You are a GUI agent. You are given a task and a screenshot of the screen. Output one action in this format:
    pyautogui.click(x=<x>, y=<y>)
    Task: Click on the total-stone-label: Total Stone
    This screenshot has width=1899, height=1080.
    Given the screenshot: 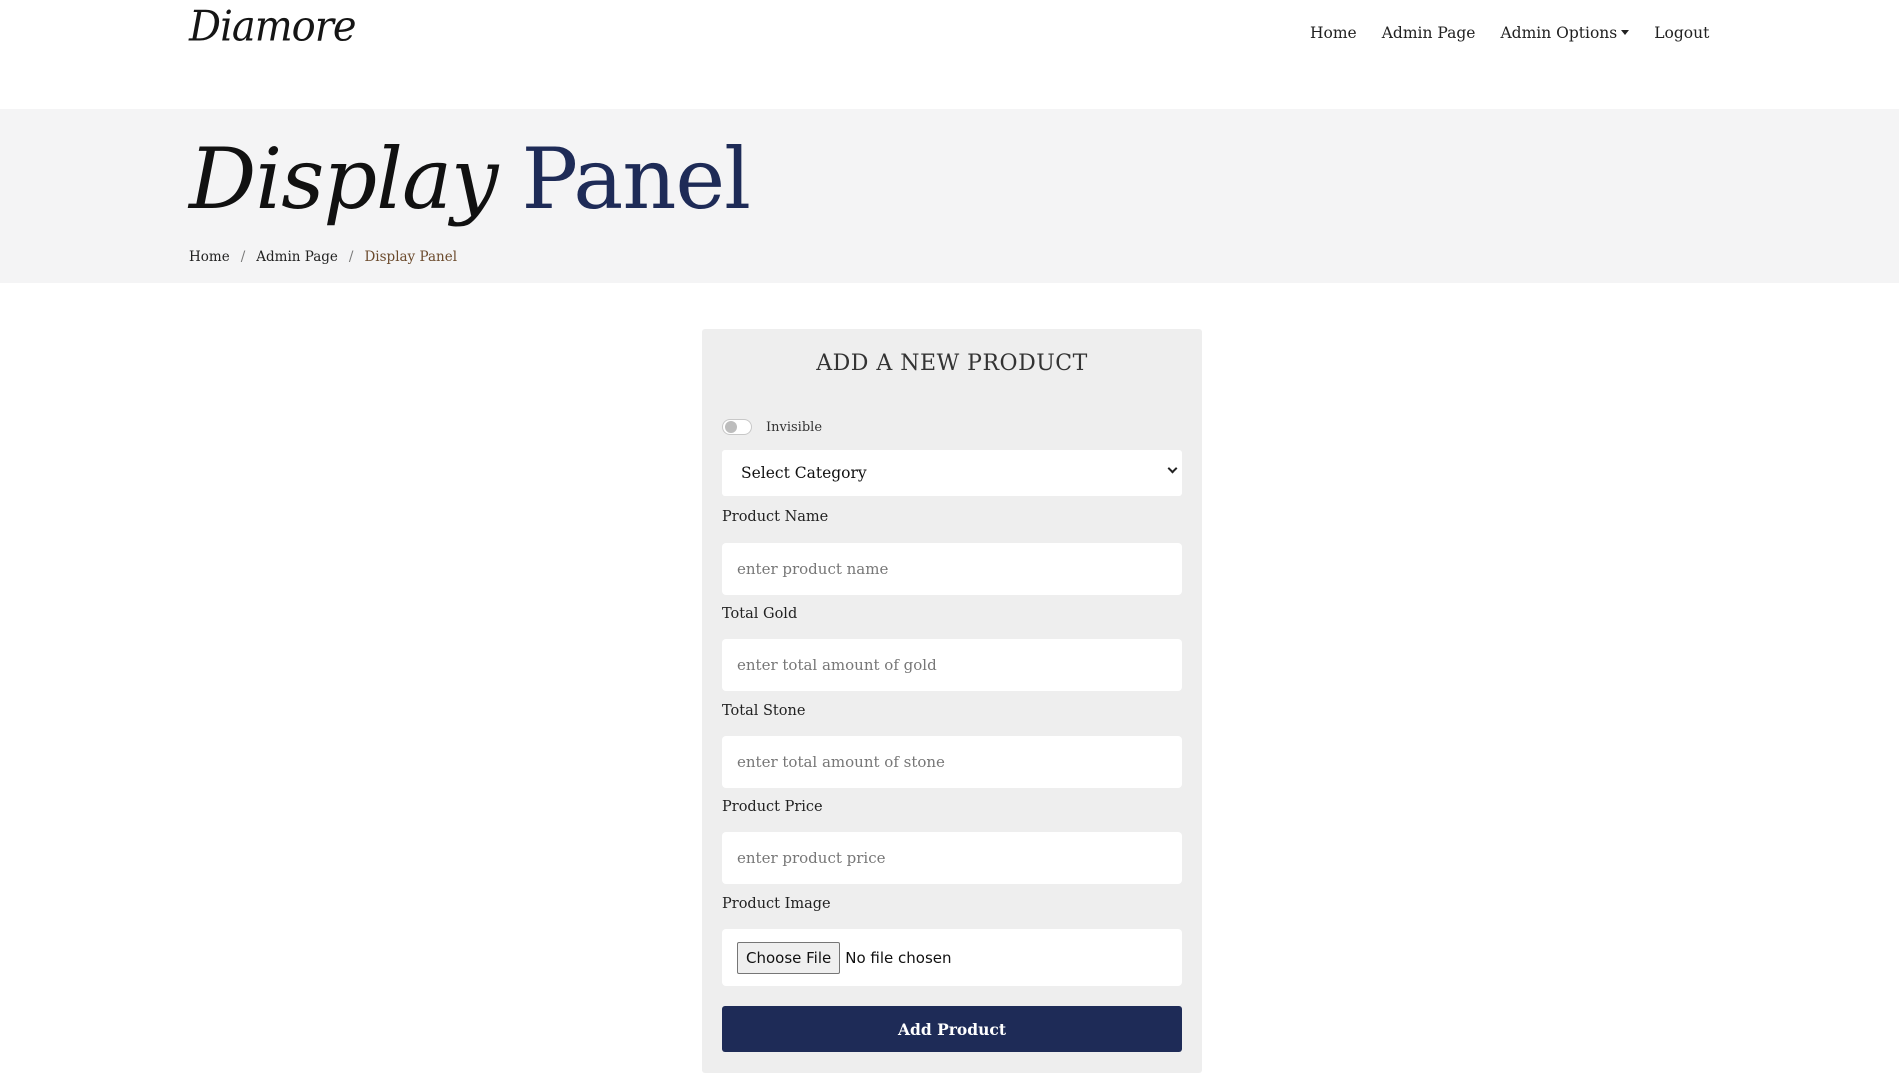 What is the action you would take?
    pyautogui.click(x=764, y=711)
    